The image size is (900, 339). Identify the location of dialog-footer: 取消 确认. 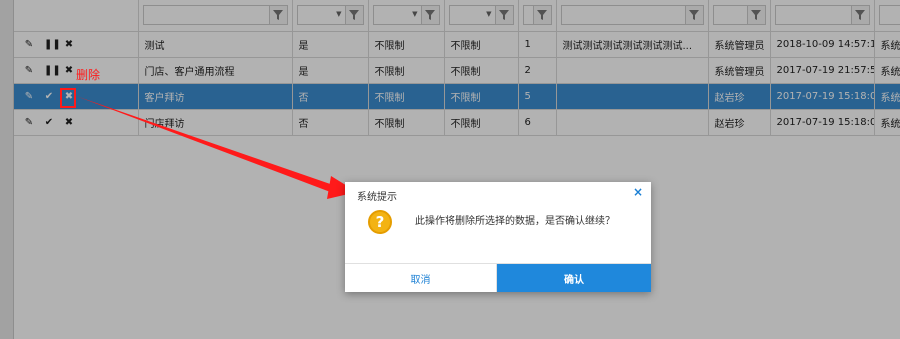
(498, 277).